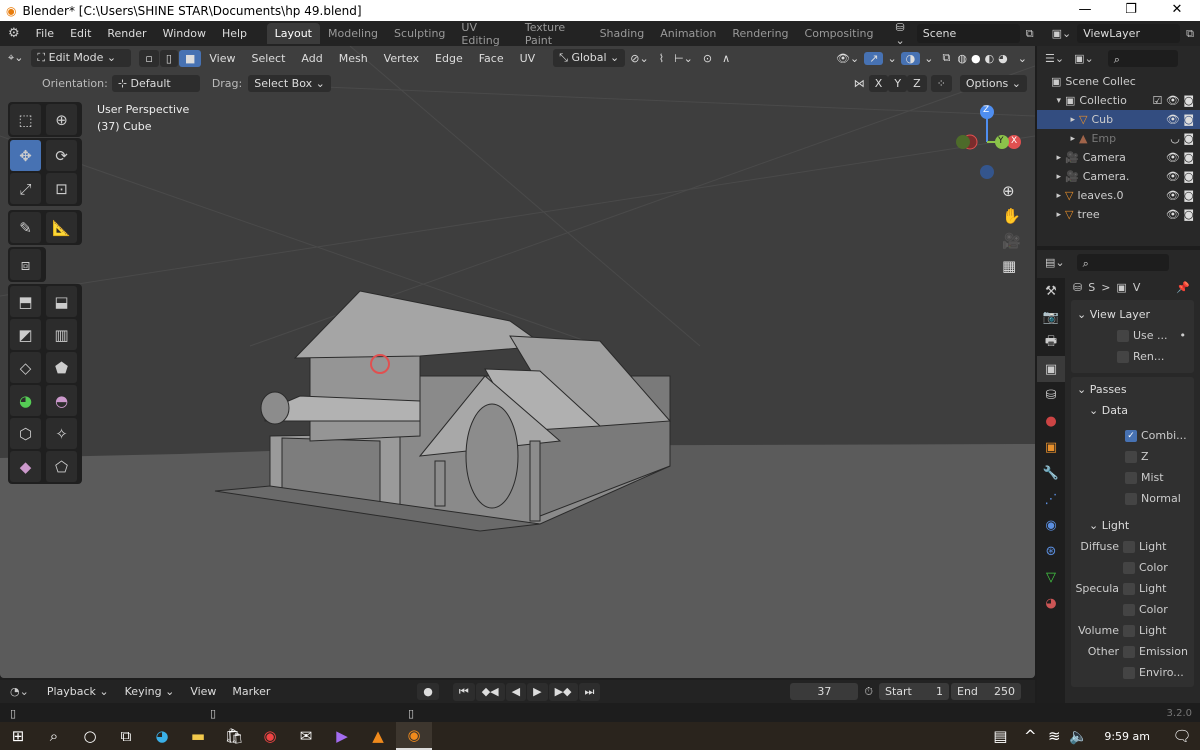 Image resolution: width=1200 pixels, height=750 pixels. I want to click on zoom-icon: ⊕, so click(1011, 191).